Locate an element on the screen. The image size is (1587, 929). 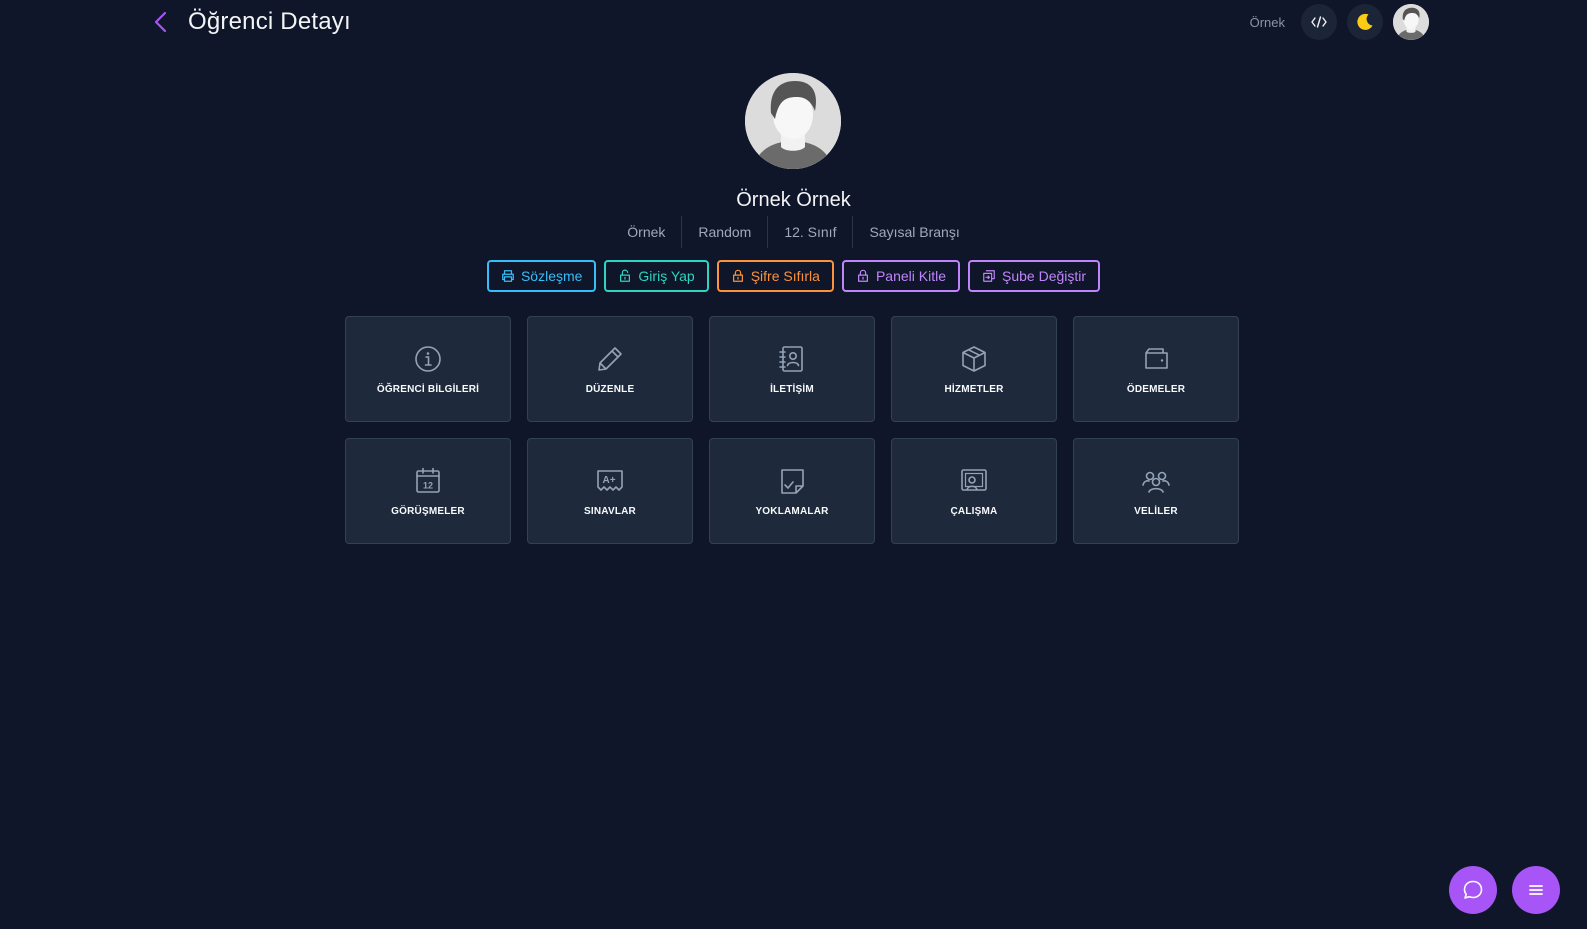
card-student-info: ÖĞRENCİ BİLGİLERİ is located at coordinates (428, 369).